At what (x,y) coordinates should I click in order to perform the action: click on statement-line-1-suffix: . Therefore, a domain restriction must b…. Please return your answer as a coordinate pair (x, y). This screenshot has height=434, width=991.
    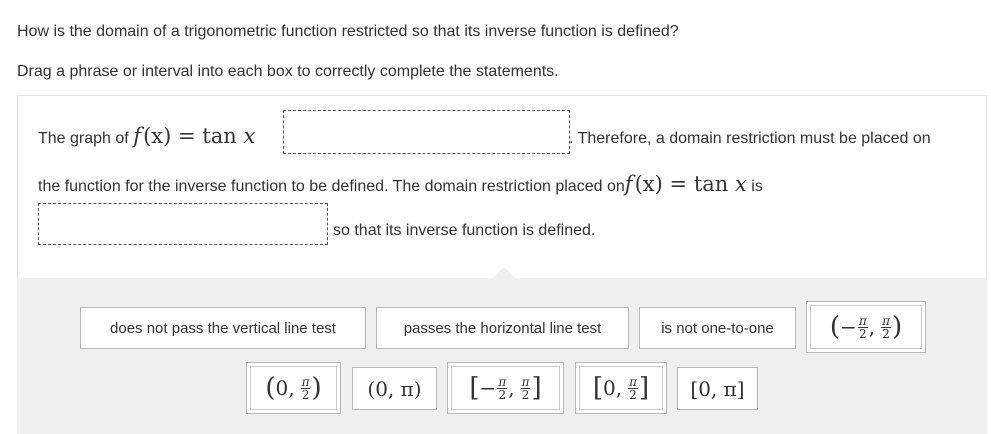
    Looking at the image, I should click on (750, 138).